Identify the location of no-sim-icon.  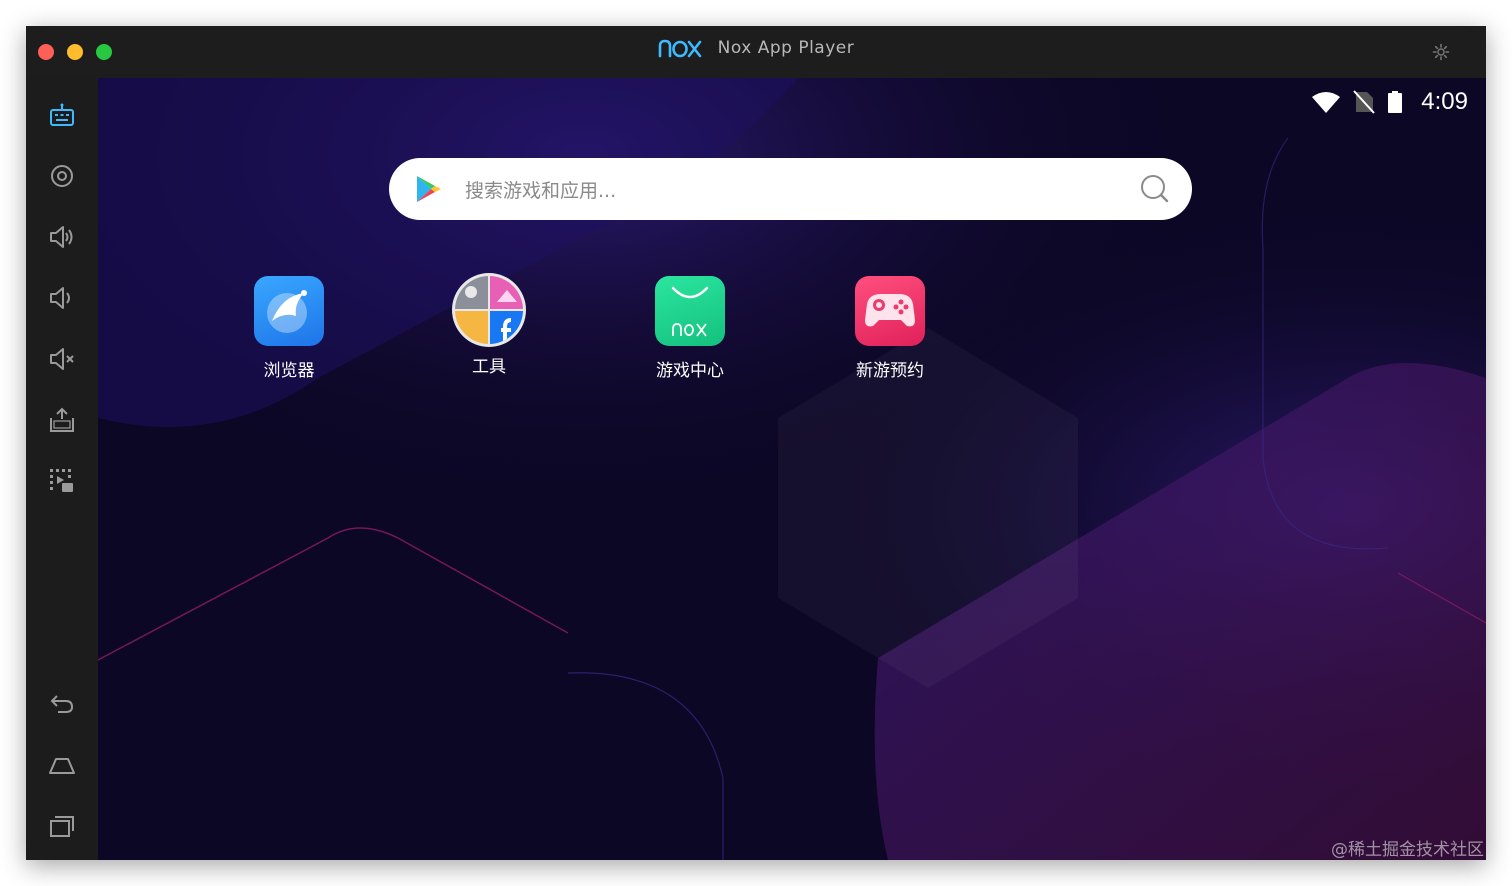
(1364, 102).